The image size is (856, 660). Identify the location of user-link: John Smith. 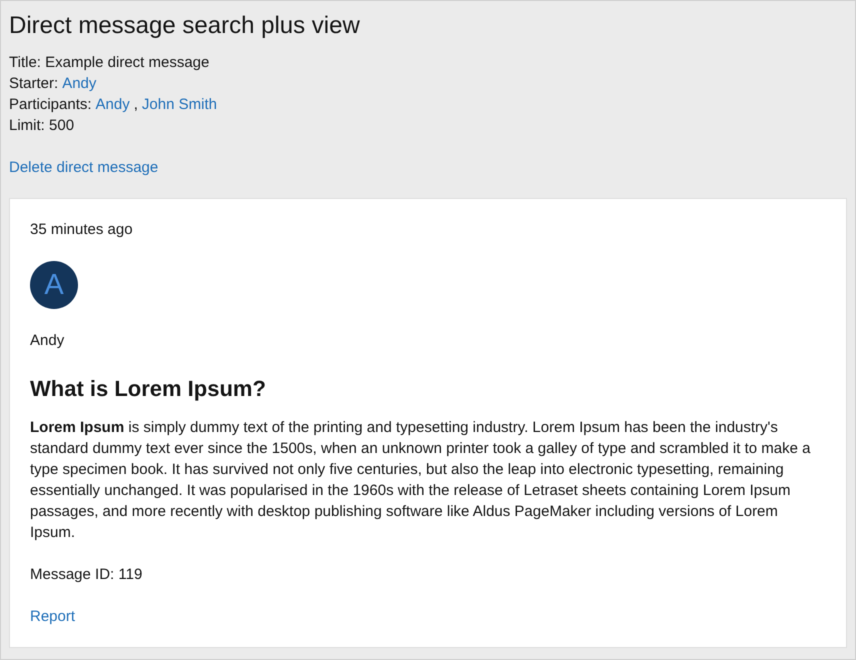
(179, 104).